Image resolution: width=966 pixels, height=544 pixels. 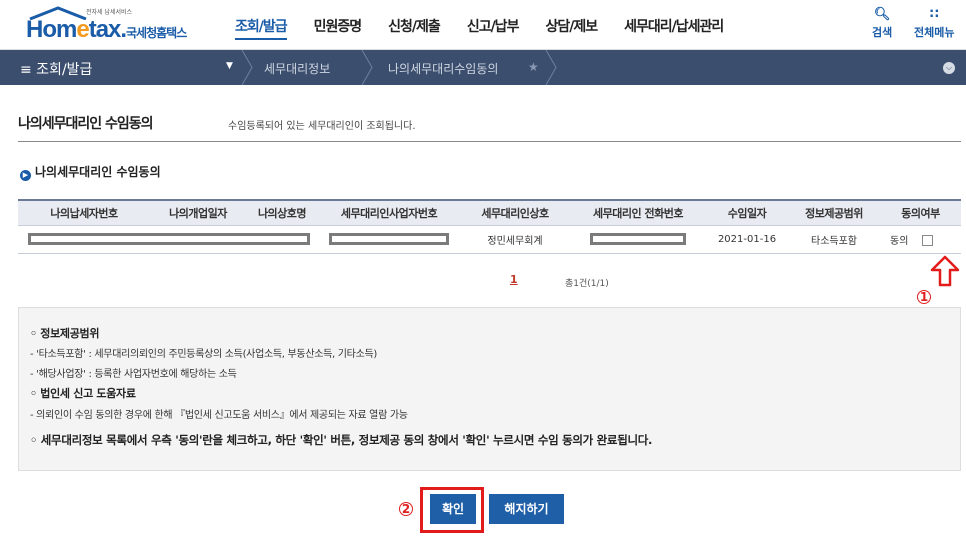 What do you see at coordinates (229, 66) in the screenshot?
I see `dropdown-caret-icon: ▼` at bounding box center [229, 66].